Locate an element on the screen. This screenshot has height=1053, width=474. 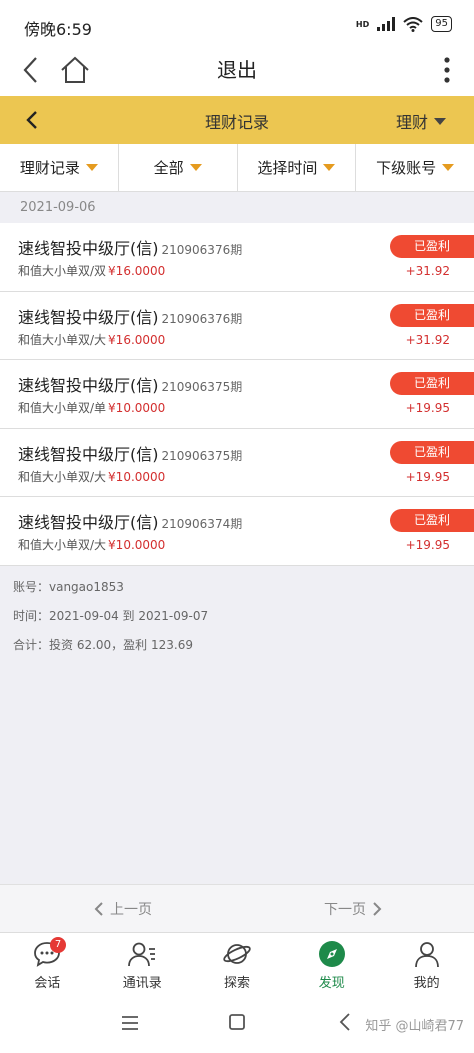
next-page-label: 下一页 is located at coordinates (345, 910).